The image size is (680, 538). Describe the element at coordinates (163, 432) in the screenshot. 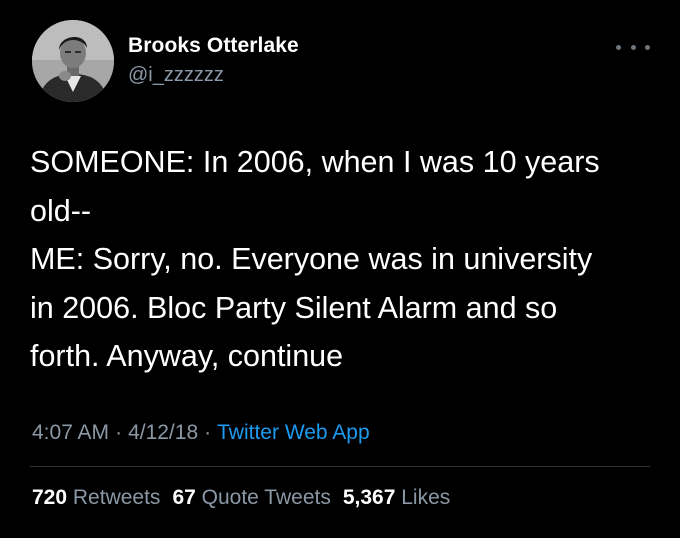

I see `tweet-date: 4/12/18` at that location.